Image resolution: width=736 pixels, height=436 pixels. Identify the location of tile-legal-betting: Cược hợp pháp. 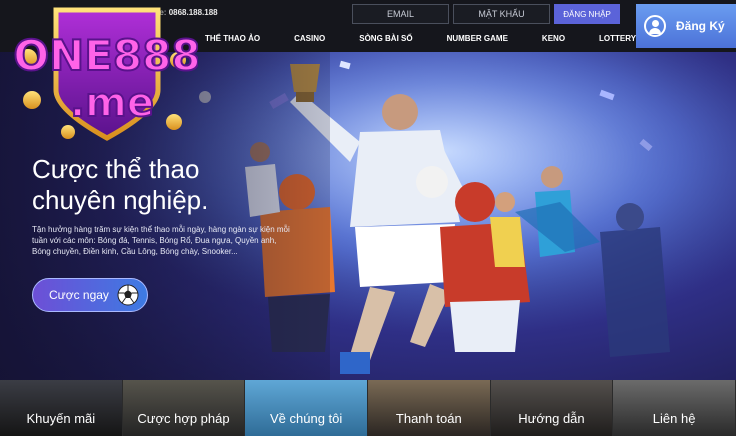
(184, 408).